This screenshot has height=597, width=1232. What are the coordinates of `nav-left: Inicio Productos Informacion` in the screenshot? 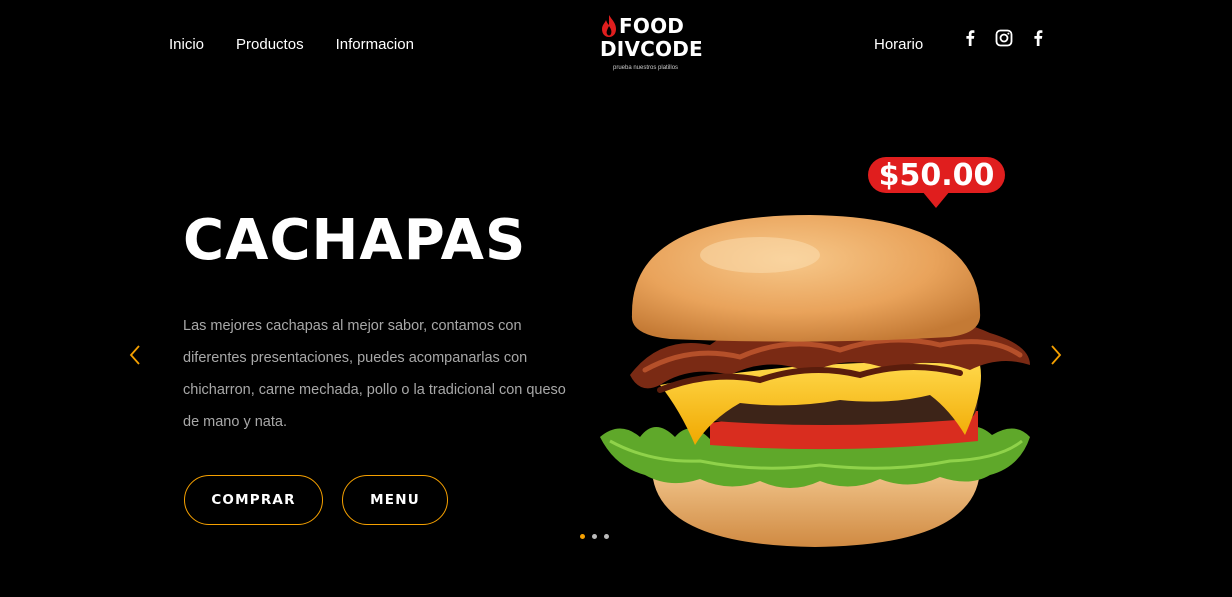 It's located at (291, 44).